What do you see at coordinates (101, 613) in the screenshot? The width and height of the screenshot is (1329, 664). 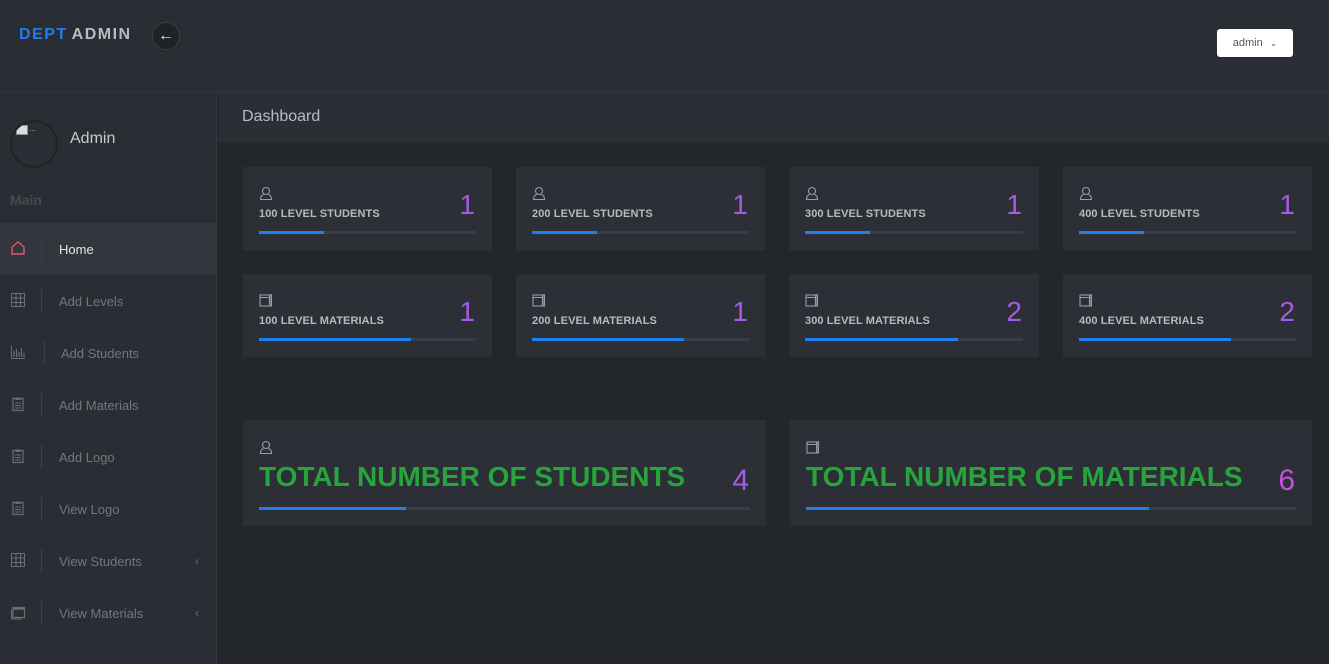 I see `sidebar-item-label: View Materials` at bounding box center [101, 613].